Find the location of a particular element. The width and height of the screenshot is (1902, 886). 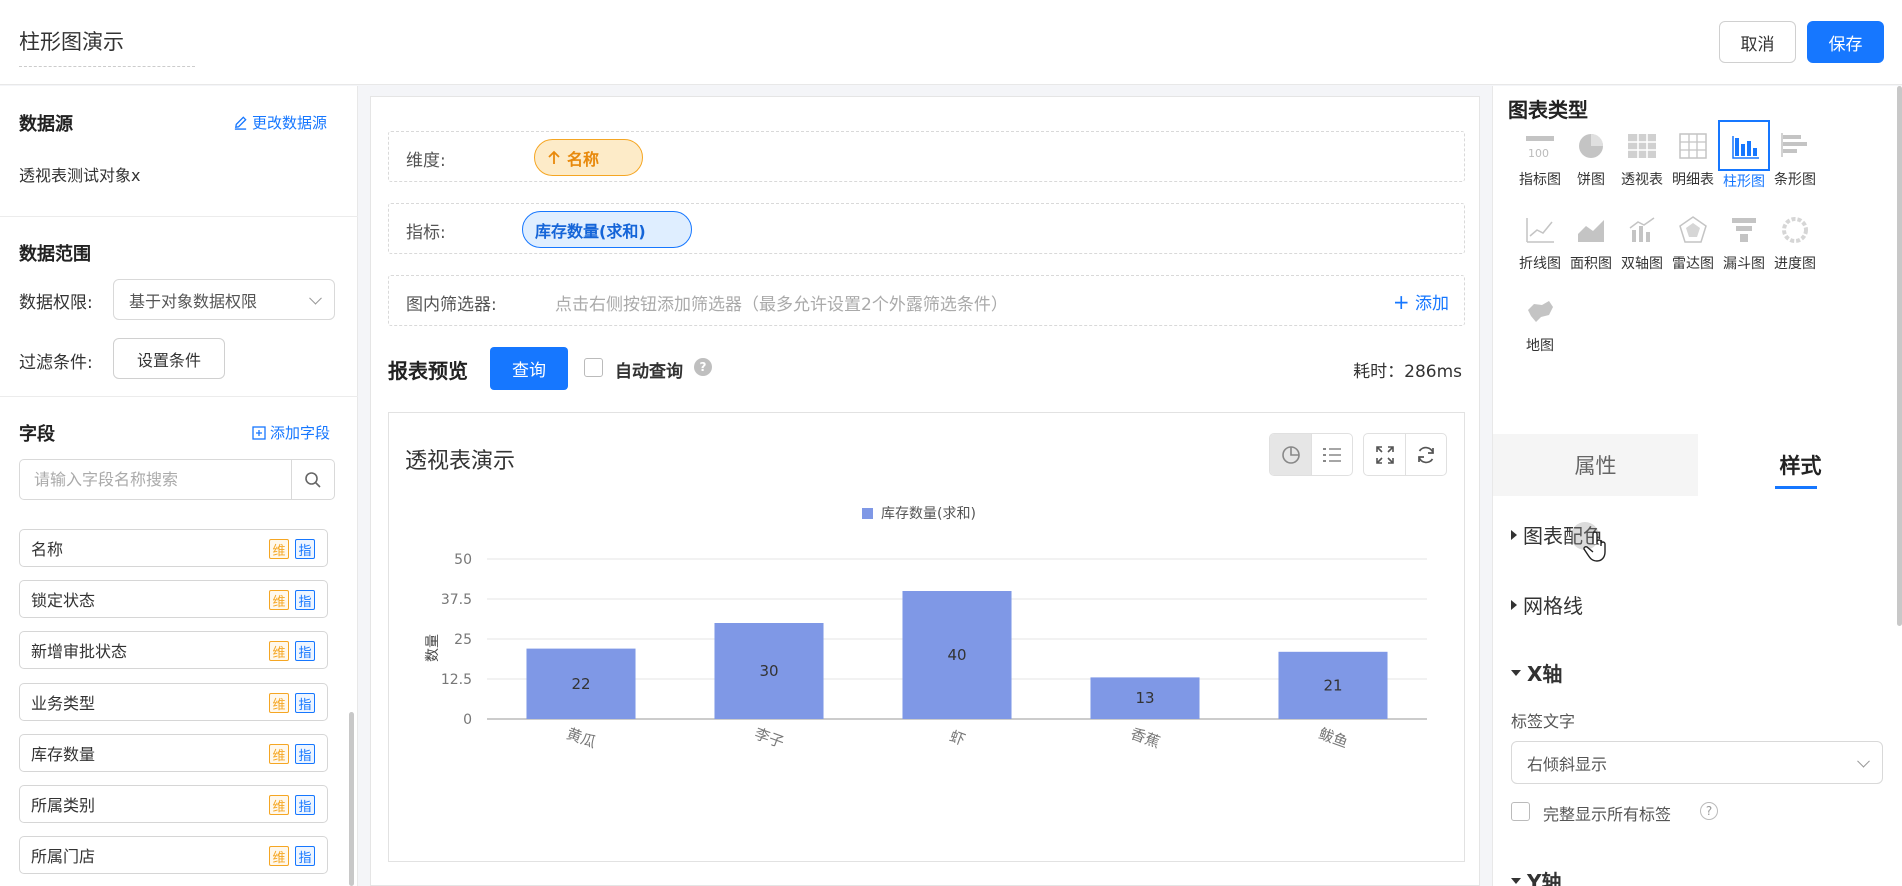

save-button: 保存 is located at coordinates (1845, 42).